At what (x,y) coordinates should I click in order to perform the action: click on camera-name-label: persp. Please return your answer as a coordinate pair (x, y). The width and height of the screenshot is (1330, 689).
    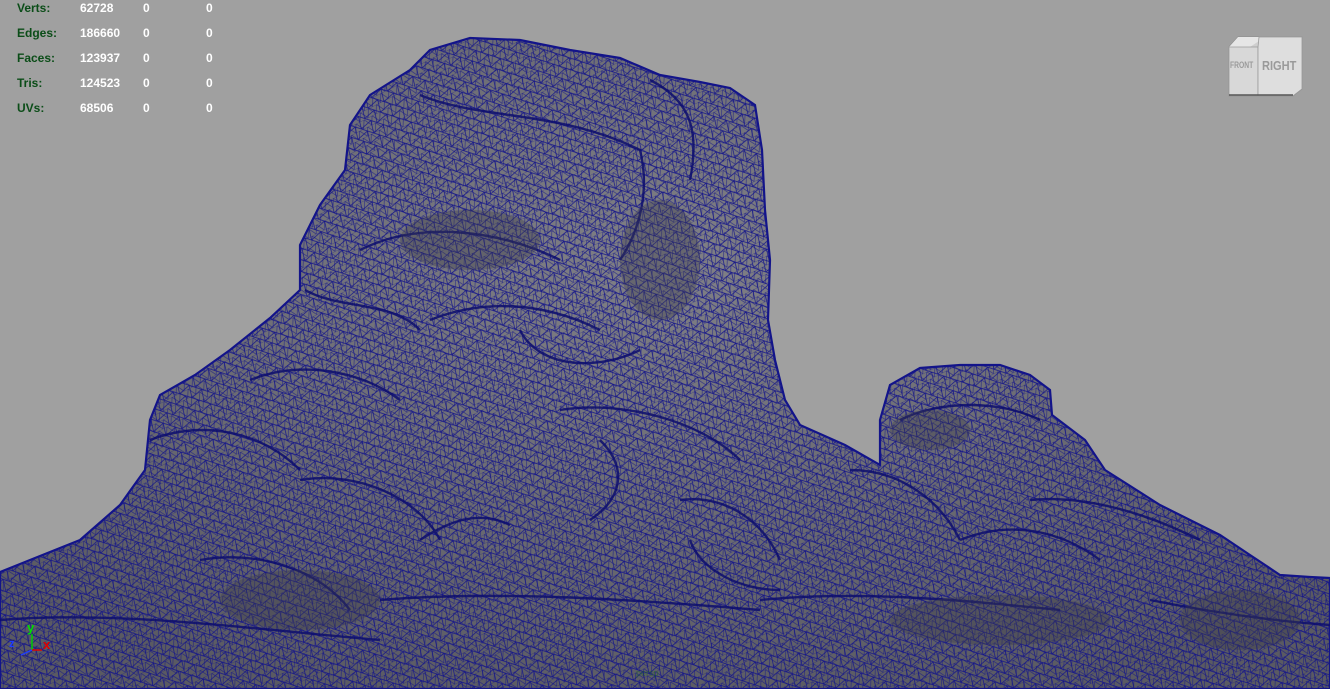
    Looking at the image, I should click on (647, 673).